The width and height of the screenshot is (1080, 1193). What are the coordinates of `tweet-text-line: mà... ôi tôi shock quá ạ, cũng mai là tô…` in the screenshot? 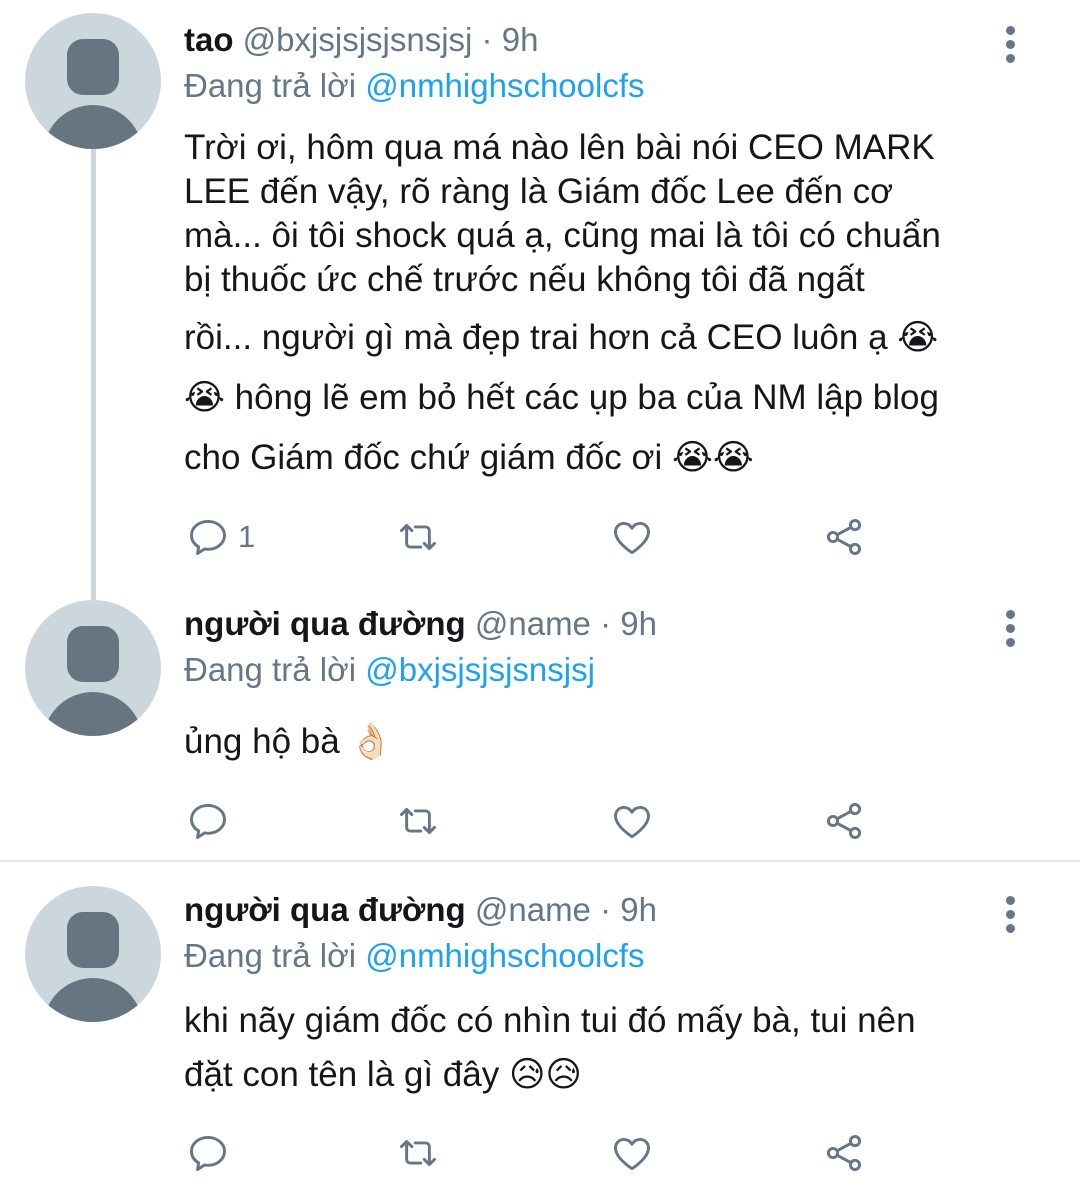 It's located at (562, 235).